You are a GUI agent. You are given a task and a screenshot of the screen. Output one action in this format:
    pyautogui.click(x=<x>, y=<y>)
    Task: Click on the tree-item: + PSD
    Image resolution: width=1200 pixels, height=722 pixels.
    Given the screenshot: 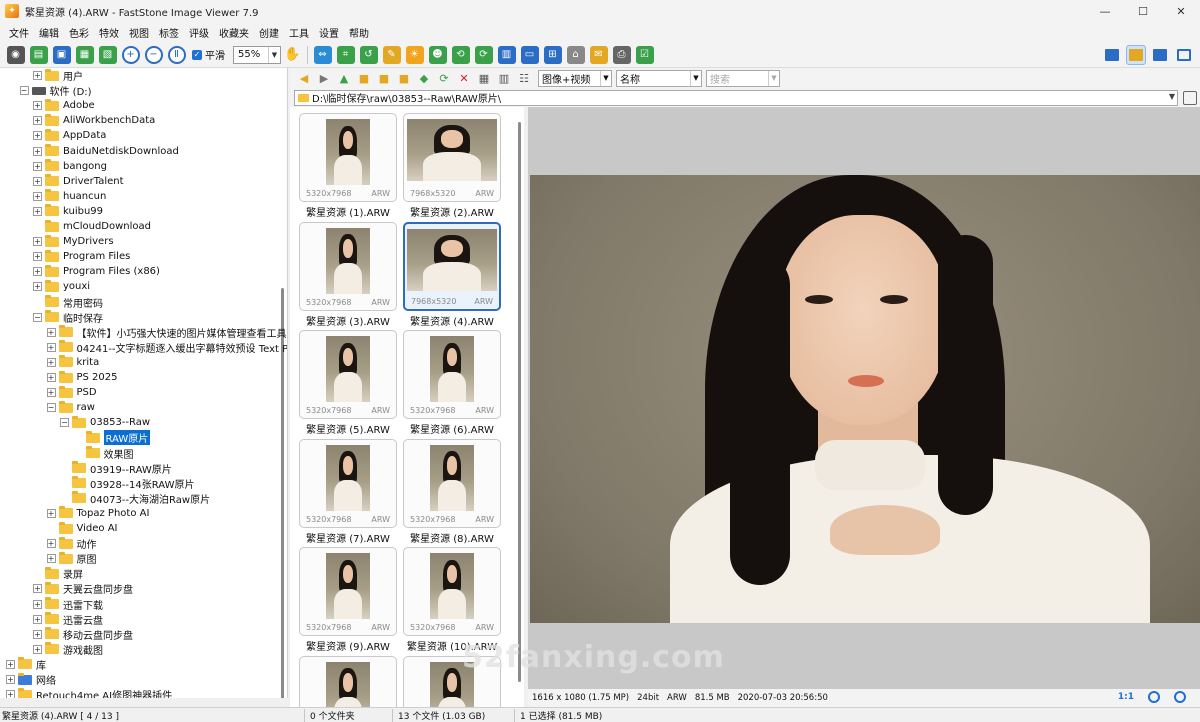 What is the action you would take?
    pyautogui.click(x=71, y=392)
    